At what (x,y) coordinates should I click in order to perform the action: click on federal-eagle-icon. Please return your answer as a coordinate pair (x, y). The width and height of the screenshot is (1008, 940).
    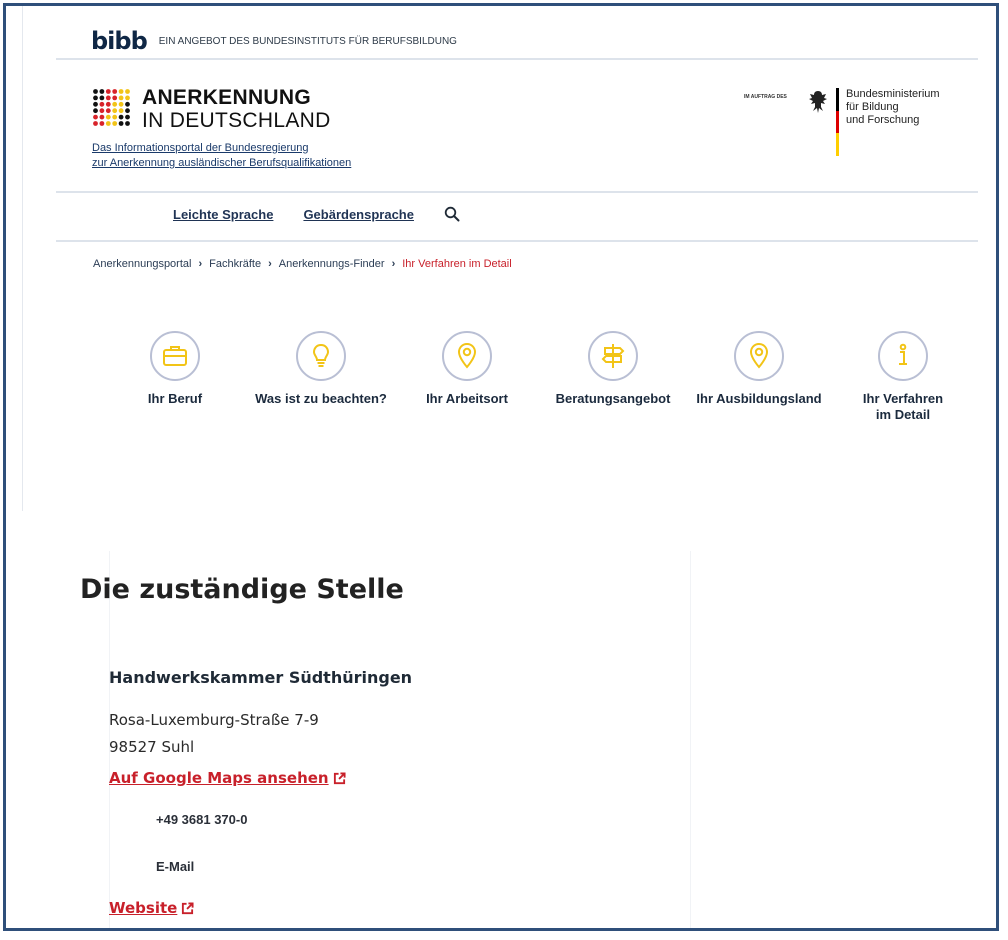
    Looking at the image, I should click on (818, 102).